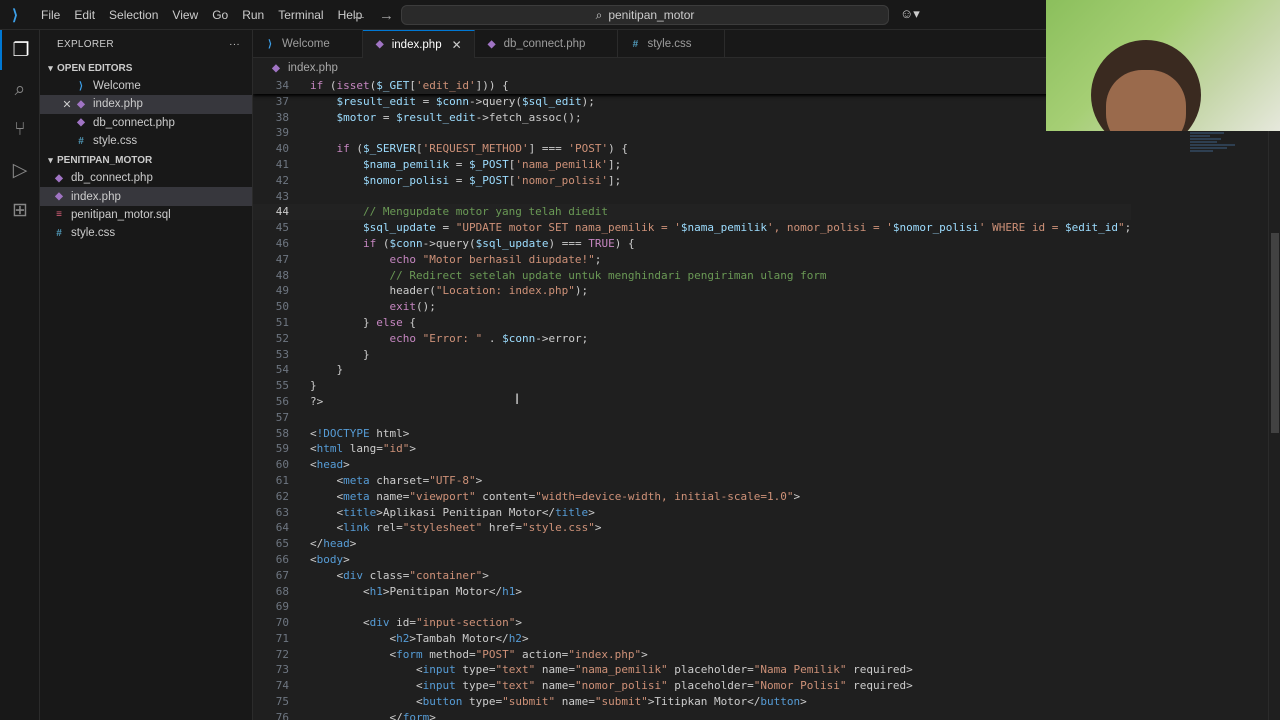 This screenshot has width=1280, height=720. Describe the element at coordinates (412, 307) in the screenshot. I see `code-text: exit();` at that location.